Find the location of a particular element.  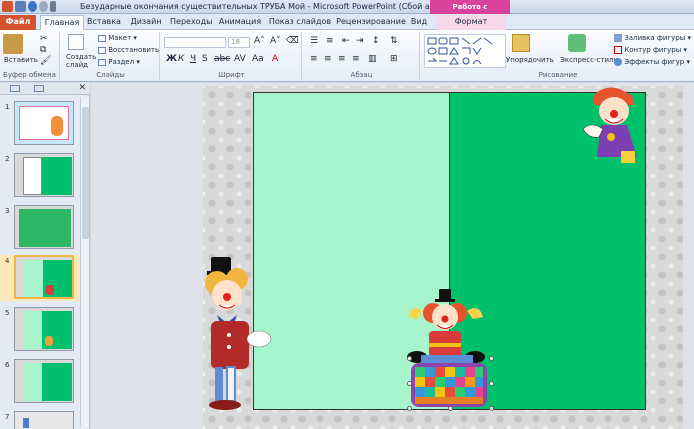

clipboard-group: Вставить ✂ ⧉ 🖌 Буфер обмена is located at coordinates (30, 56).